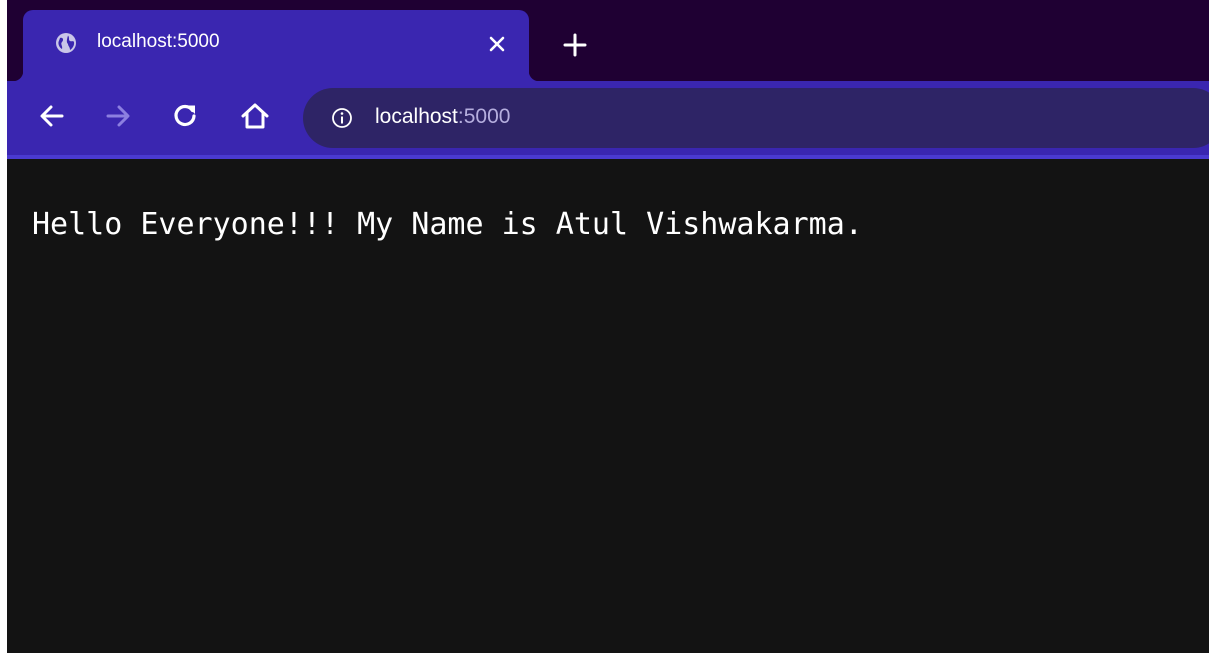 The width and height of the screenshot is (1209, 653). I want to click on tab-title: localhost:5000, so click(158, 41).